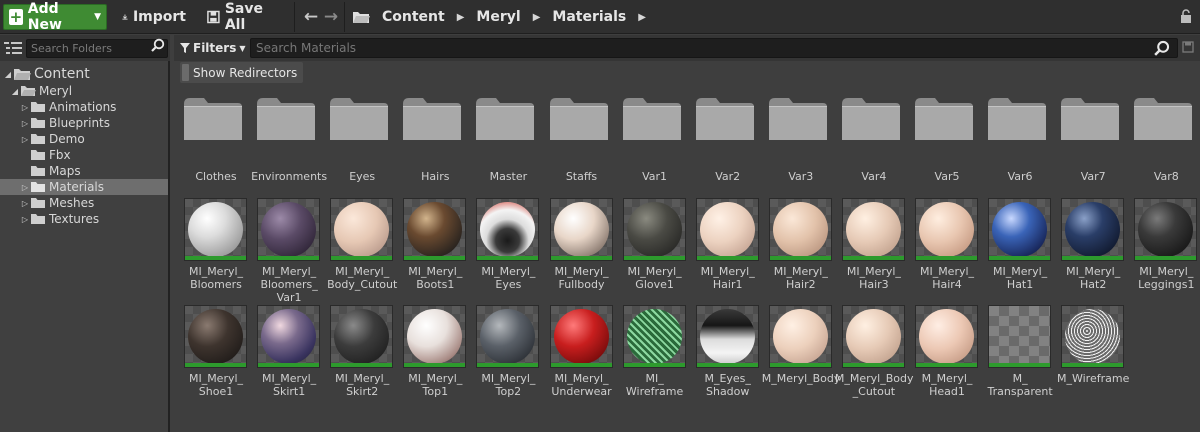 This screenshot has height=432, width=1200. Describe the element at coordinates (1020, 357) in the screenshot. I see `asset-tile: M_ Transparent` at that location.